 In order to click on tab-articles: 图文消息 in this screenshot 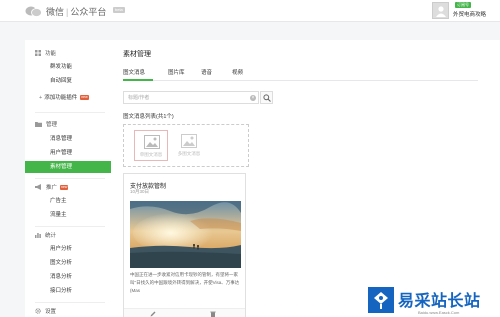, I will do `click(138, 74)`.